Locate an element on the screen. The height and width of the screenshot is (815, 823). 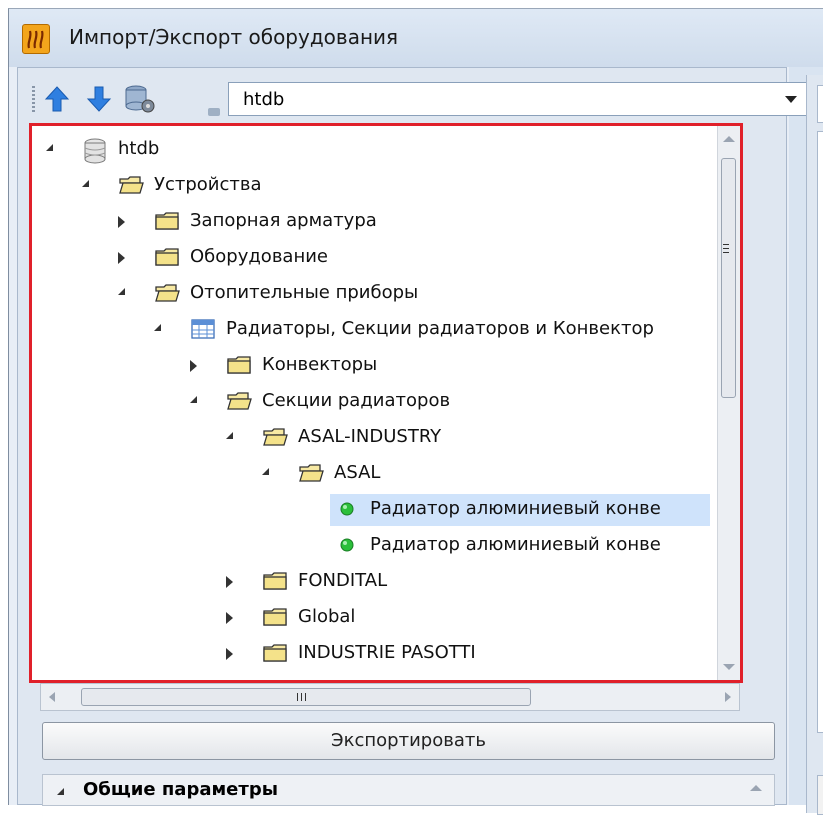
tree-item-label: Радиаторы, Секции радиаторов и Конвектор is located at coordinates (440, 328).